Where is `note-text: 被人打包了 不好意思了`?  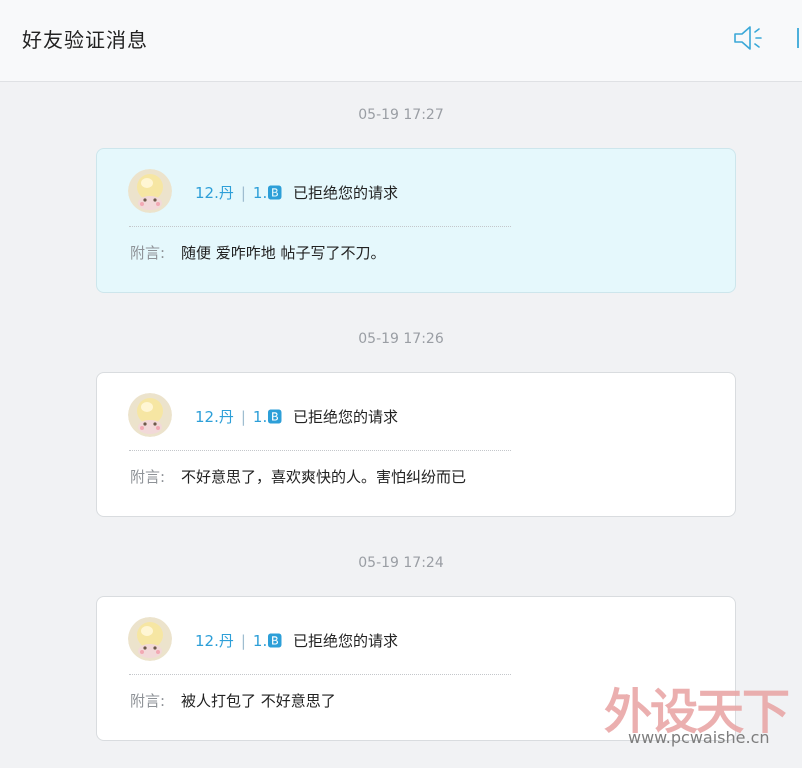 note-text: 被人打包了 不好意思了 is located at coordinates (258, 701).